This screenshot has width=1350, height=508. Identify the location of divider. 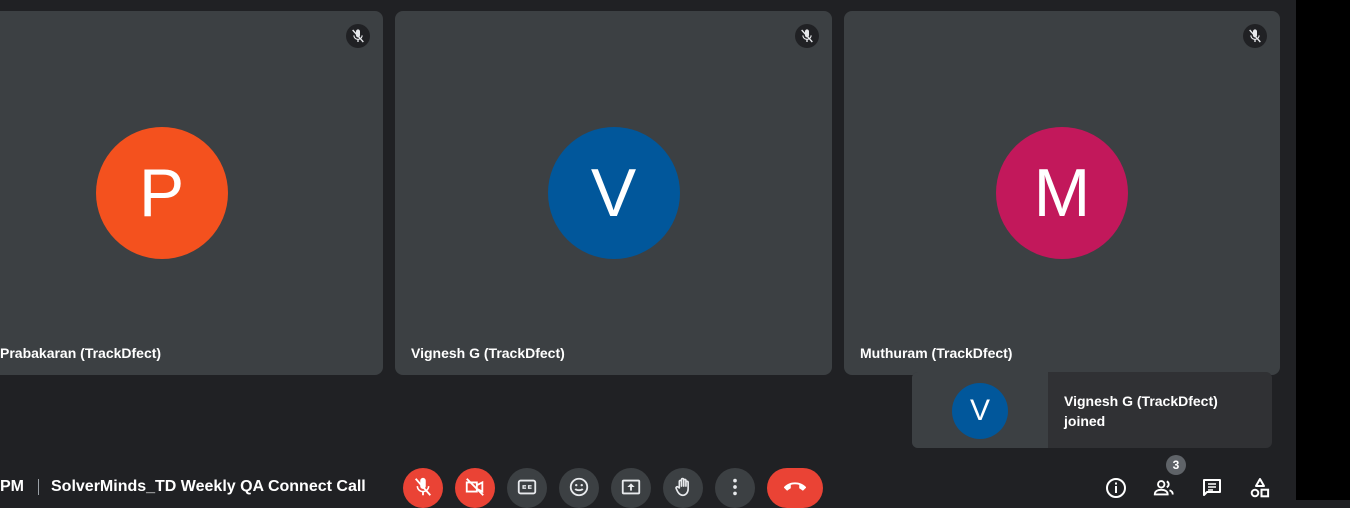
(38, 487).